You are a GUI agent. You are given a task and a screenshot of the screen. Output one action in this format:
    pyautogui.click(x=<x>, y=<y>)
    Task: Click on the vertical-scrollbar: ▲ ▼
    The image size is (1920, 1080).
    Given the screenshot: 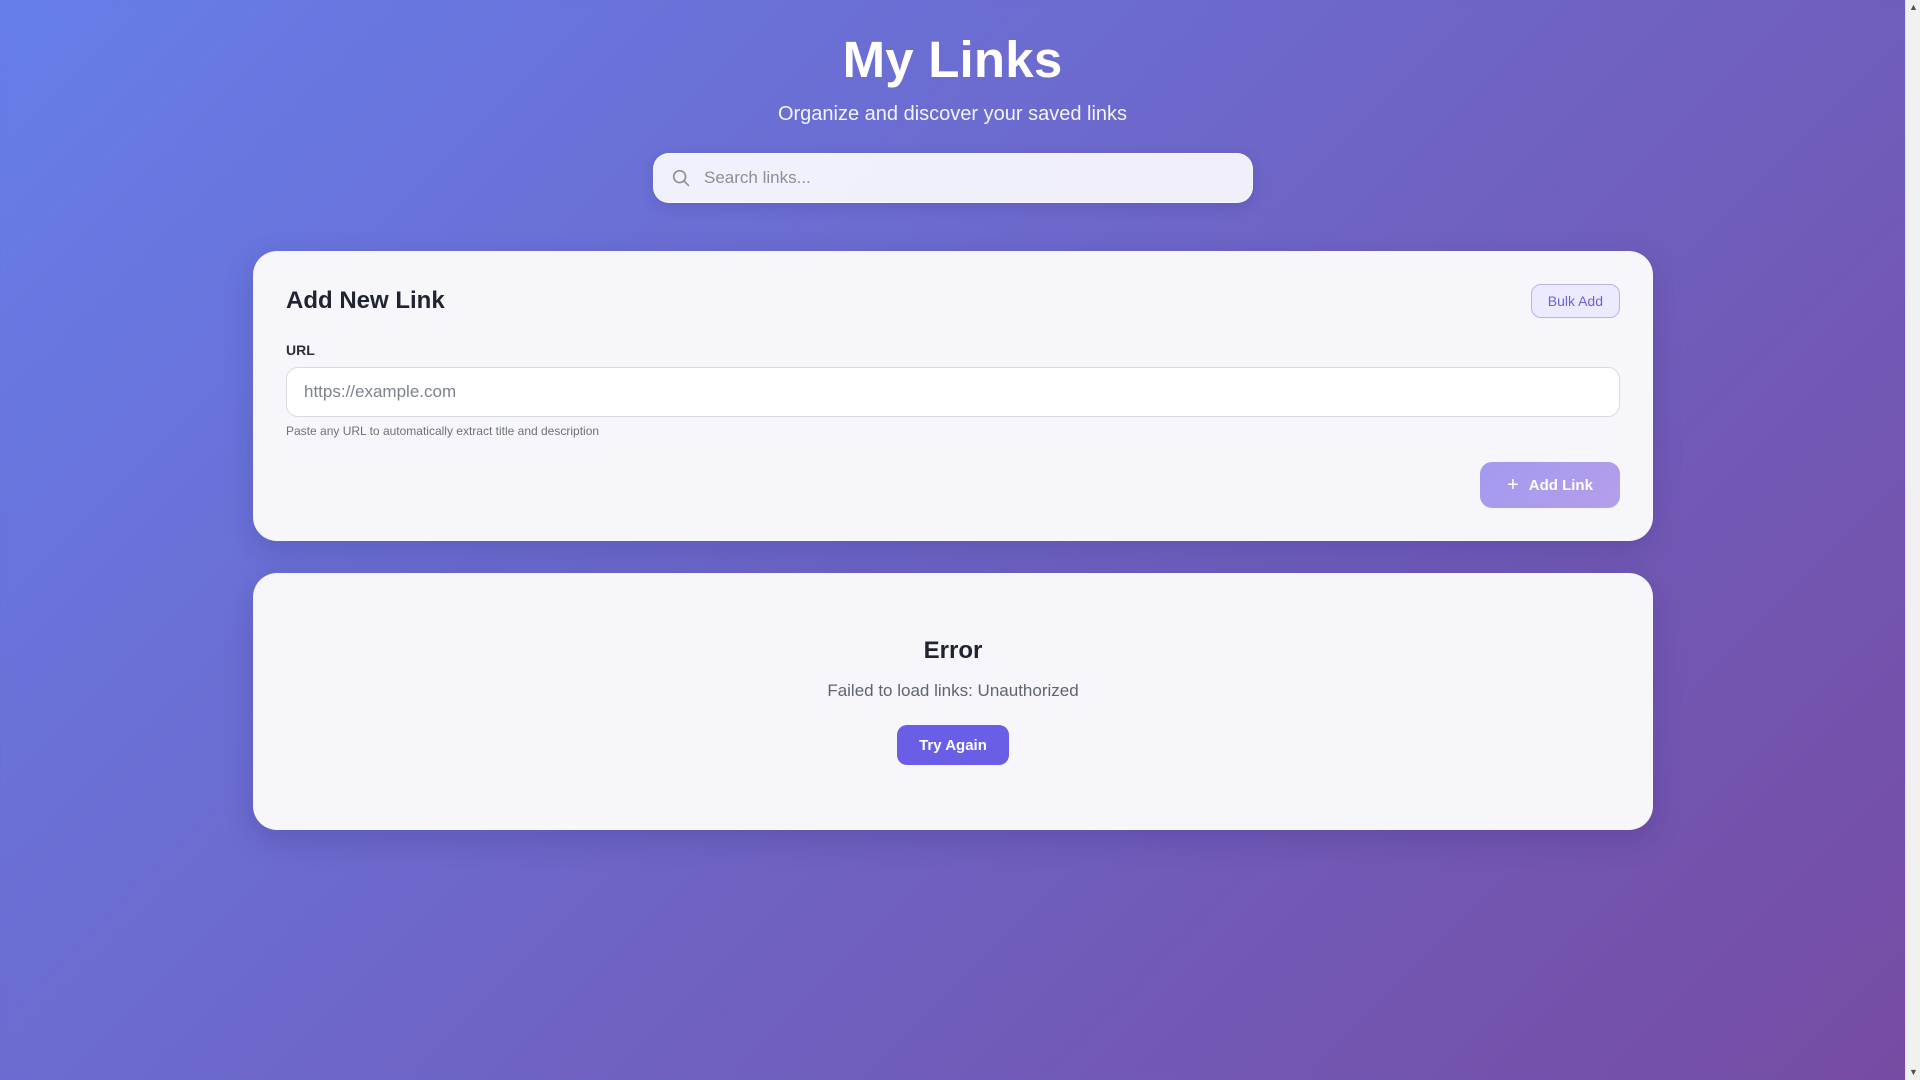 What is the action you would take?
    pyautogui.click(x=1912, y=540)
    